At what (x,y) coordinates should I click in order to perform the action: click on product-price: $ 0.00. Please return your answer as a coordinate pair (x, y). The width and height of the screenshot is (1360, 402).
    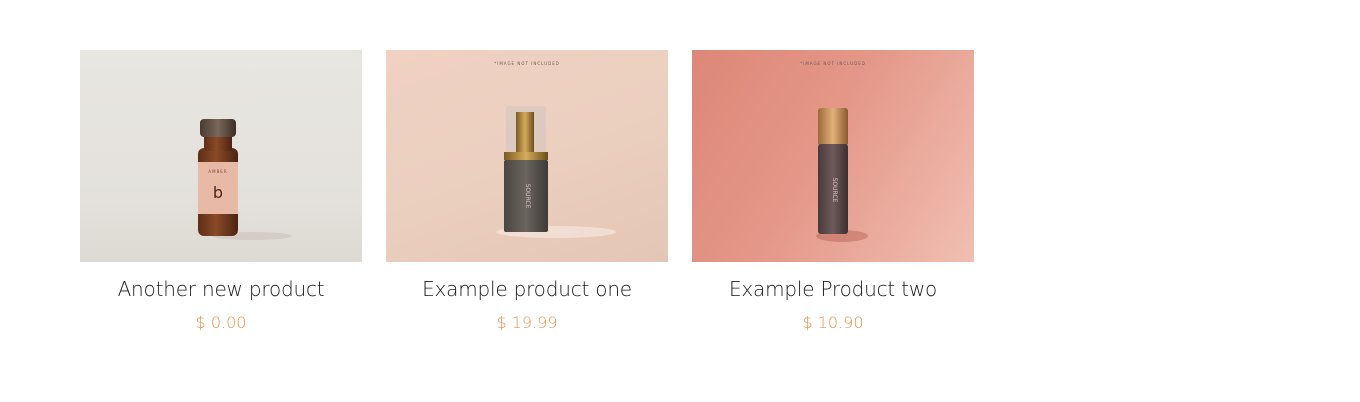
    Looking at the image, I should click on (221, 322).